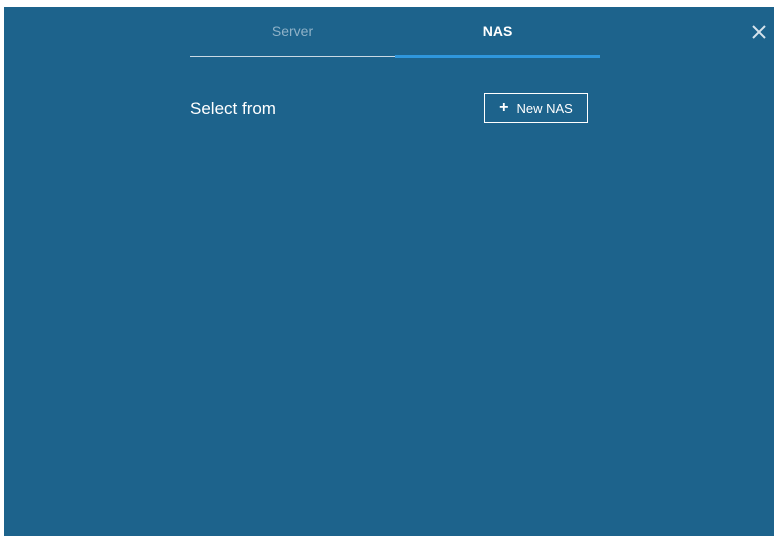  I want to click on close-icon, so click(759, 32).